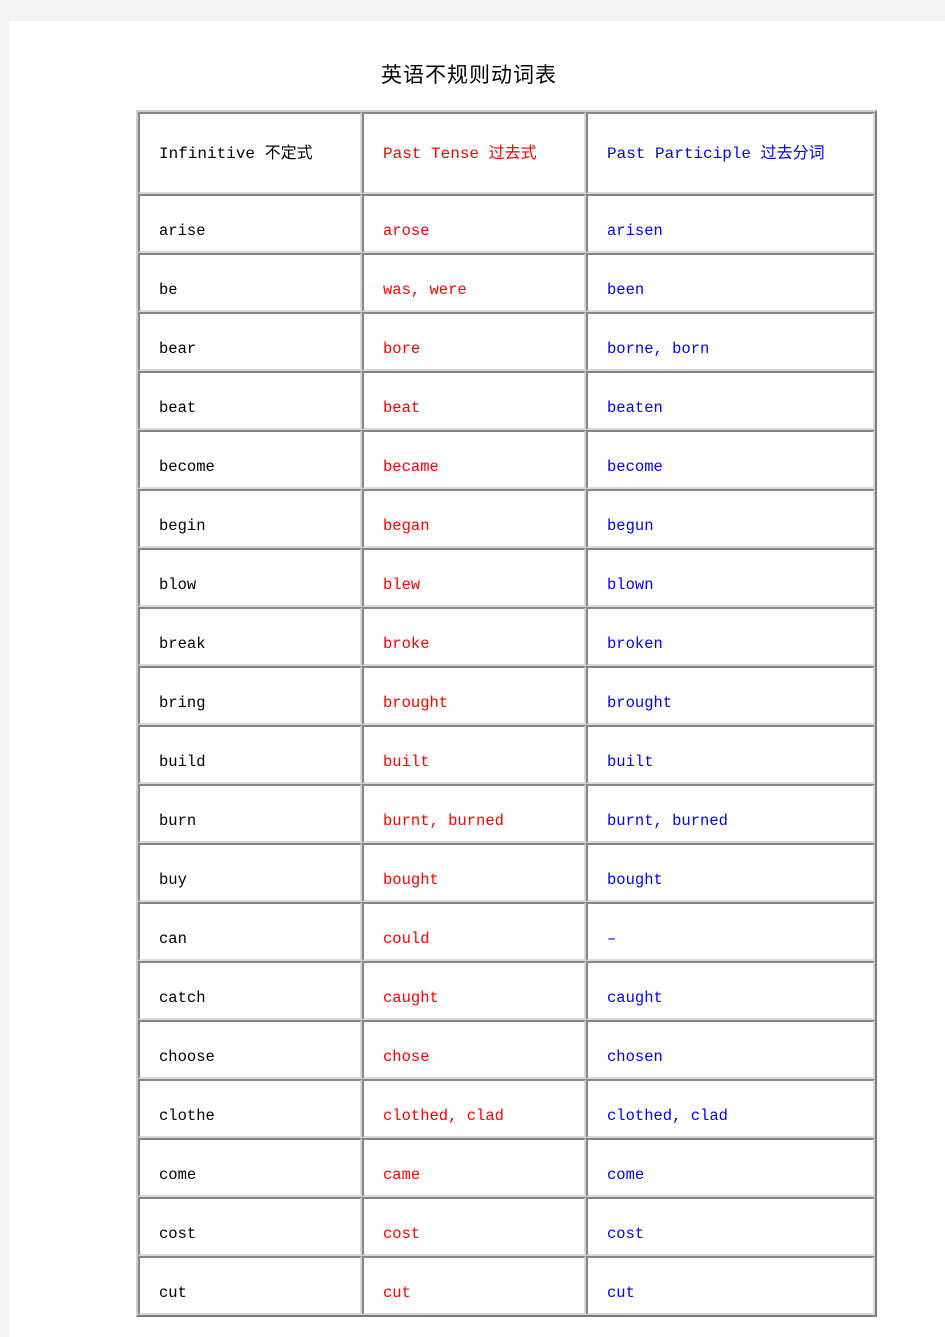 This screenshot has width=945, height=1337. I want to click on table-row: burn burnt, burned burnt, burned, so click(506, 813).